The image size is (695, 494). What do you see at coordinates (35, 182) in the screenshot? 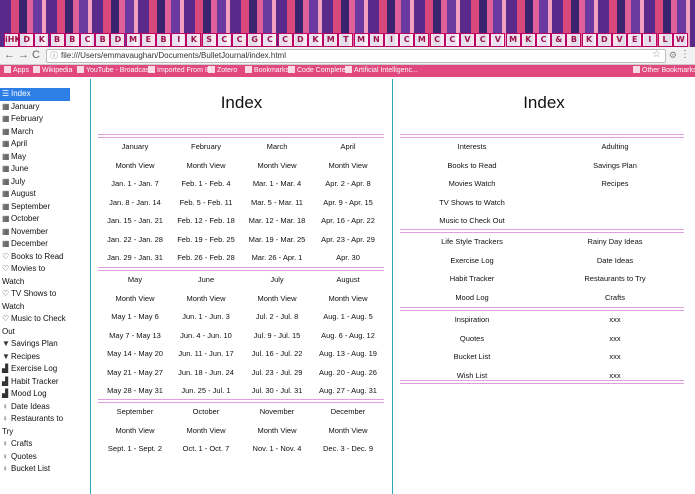
I see `sidebar-item: ▦July` at bounding box center [35, 182].